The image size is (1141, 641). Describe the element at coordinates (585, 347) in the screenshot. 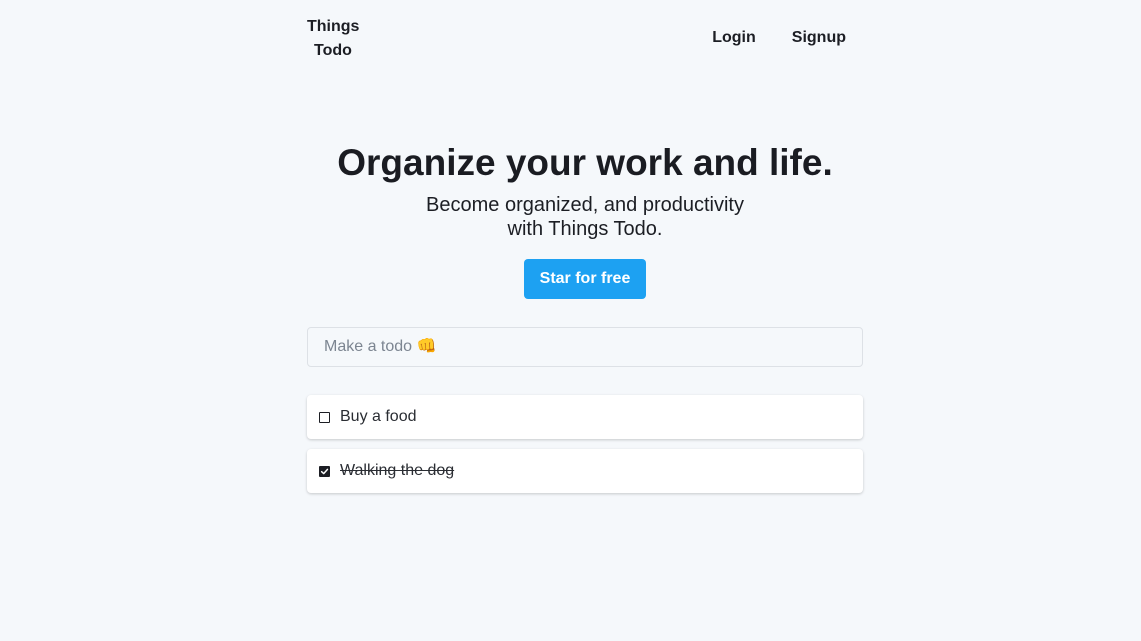

I see `todo-input` at that location.